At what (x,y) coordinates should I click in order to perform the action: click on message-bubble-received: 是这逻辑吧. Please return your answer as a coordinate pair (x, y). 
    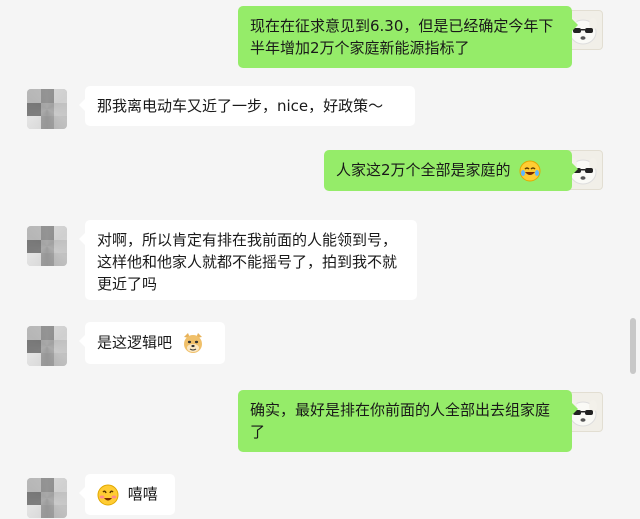
    Looking at the image, I should click on (152, 343).